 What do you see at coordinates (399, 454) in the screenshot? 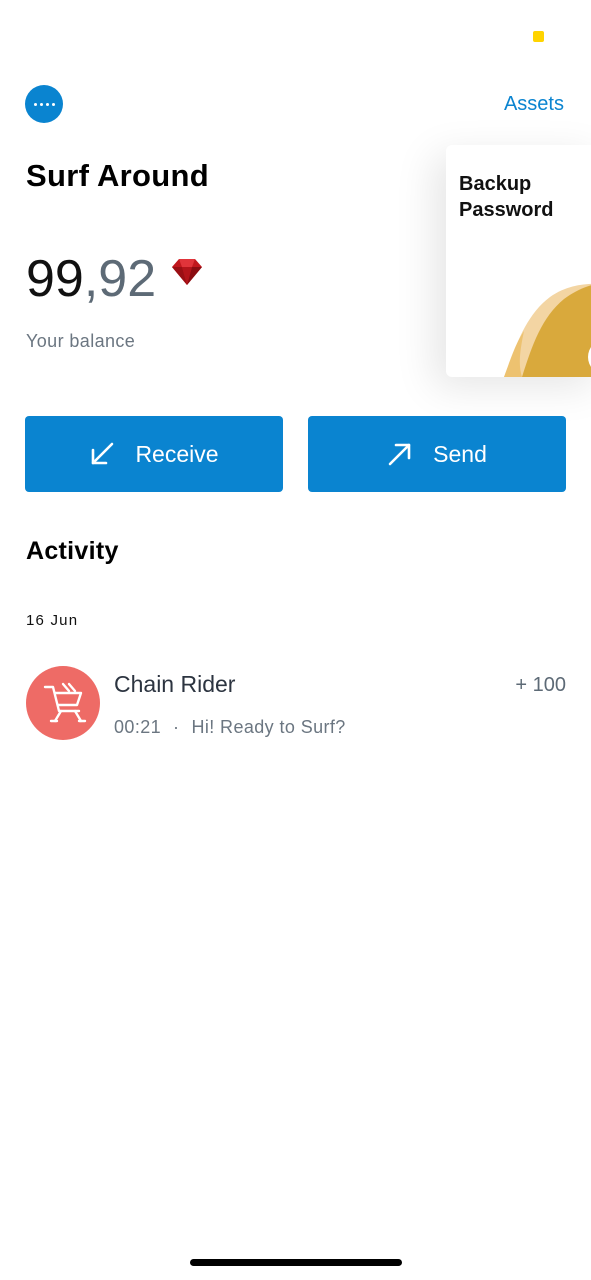
I see `arrow-up-right-icon` at bounding box center [399, 454].